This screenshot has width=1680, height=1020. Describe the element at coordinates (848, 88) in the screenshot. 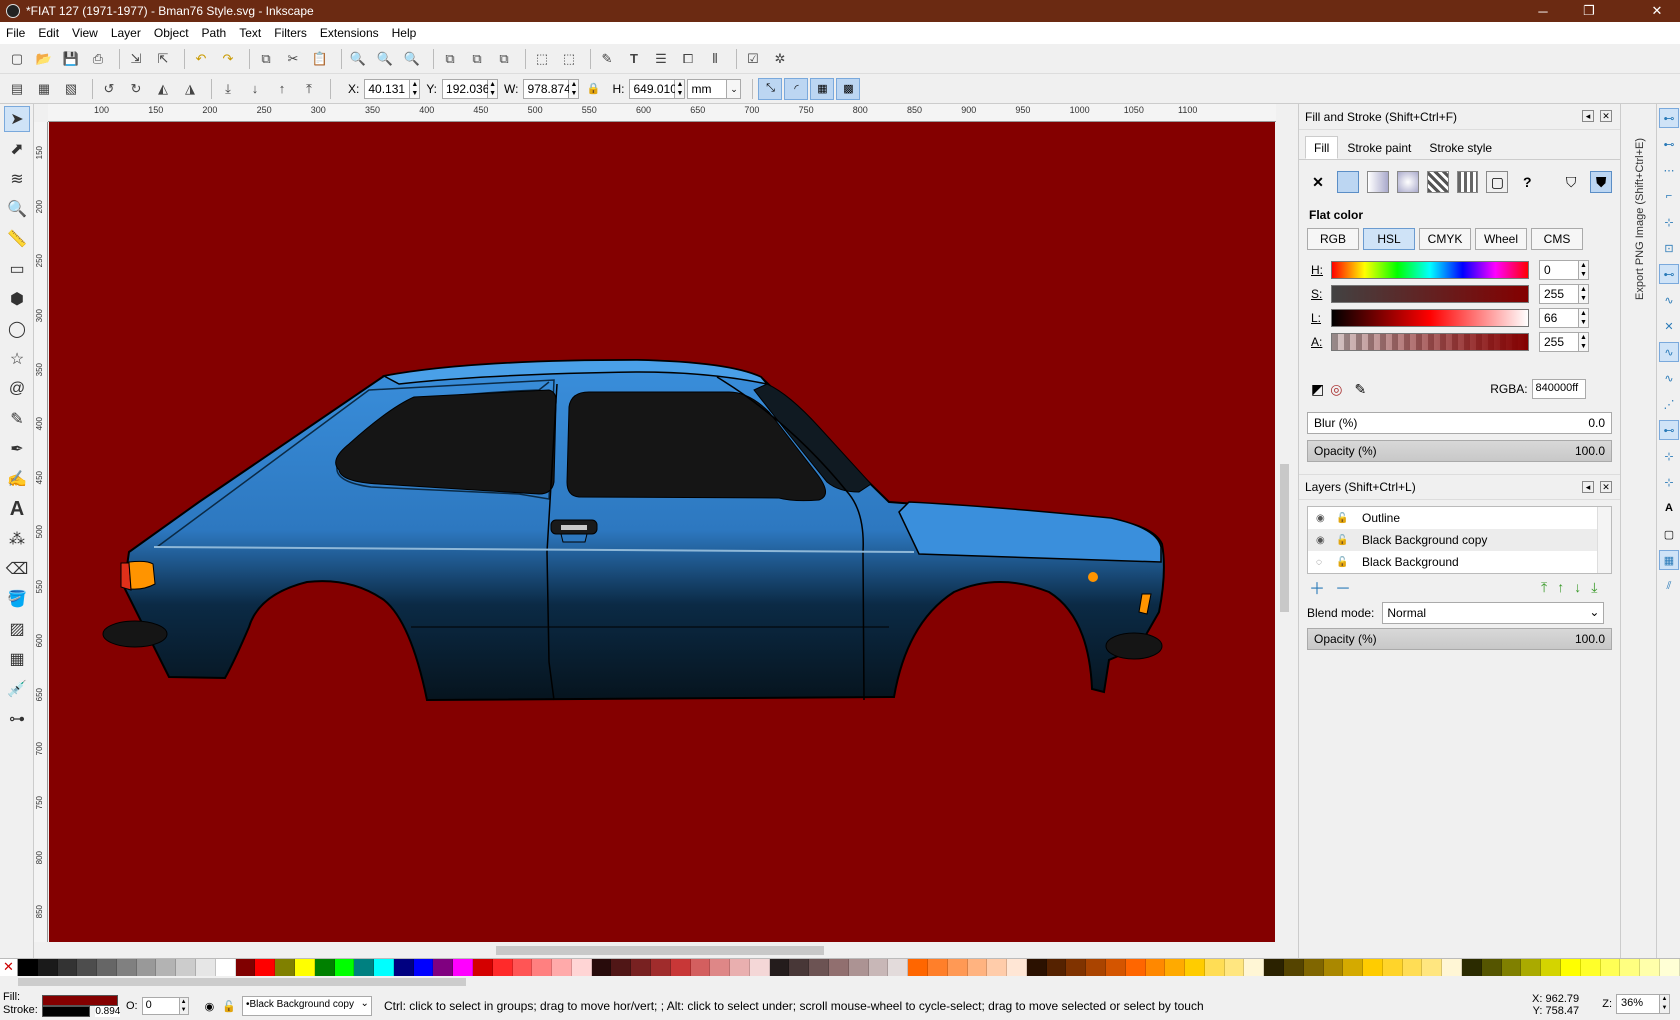

I see `move-patterns-toggle: ▩` at that location.